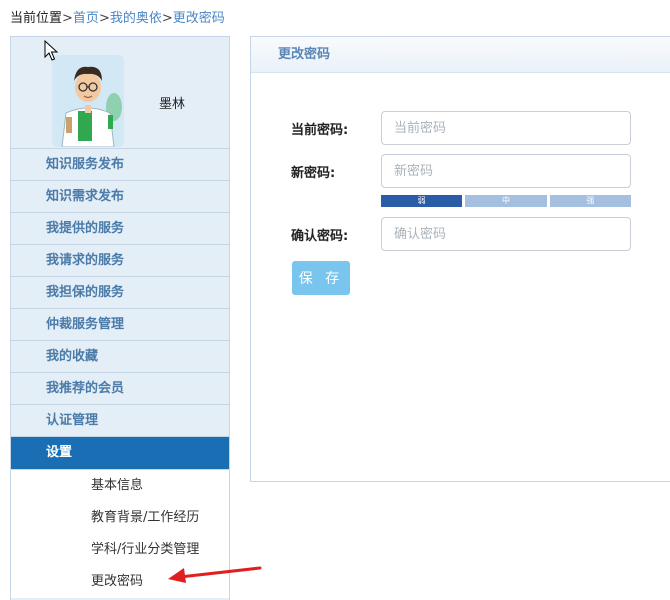  What do you see at coordinates (313, 173) in the screenshot?
I see `new-password-label: 新密码:` at bounding box center [313, 173].